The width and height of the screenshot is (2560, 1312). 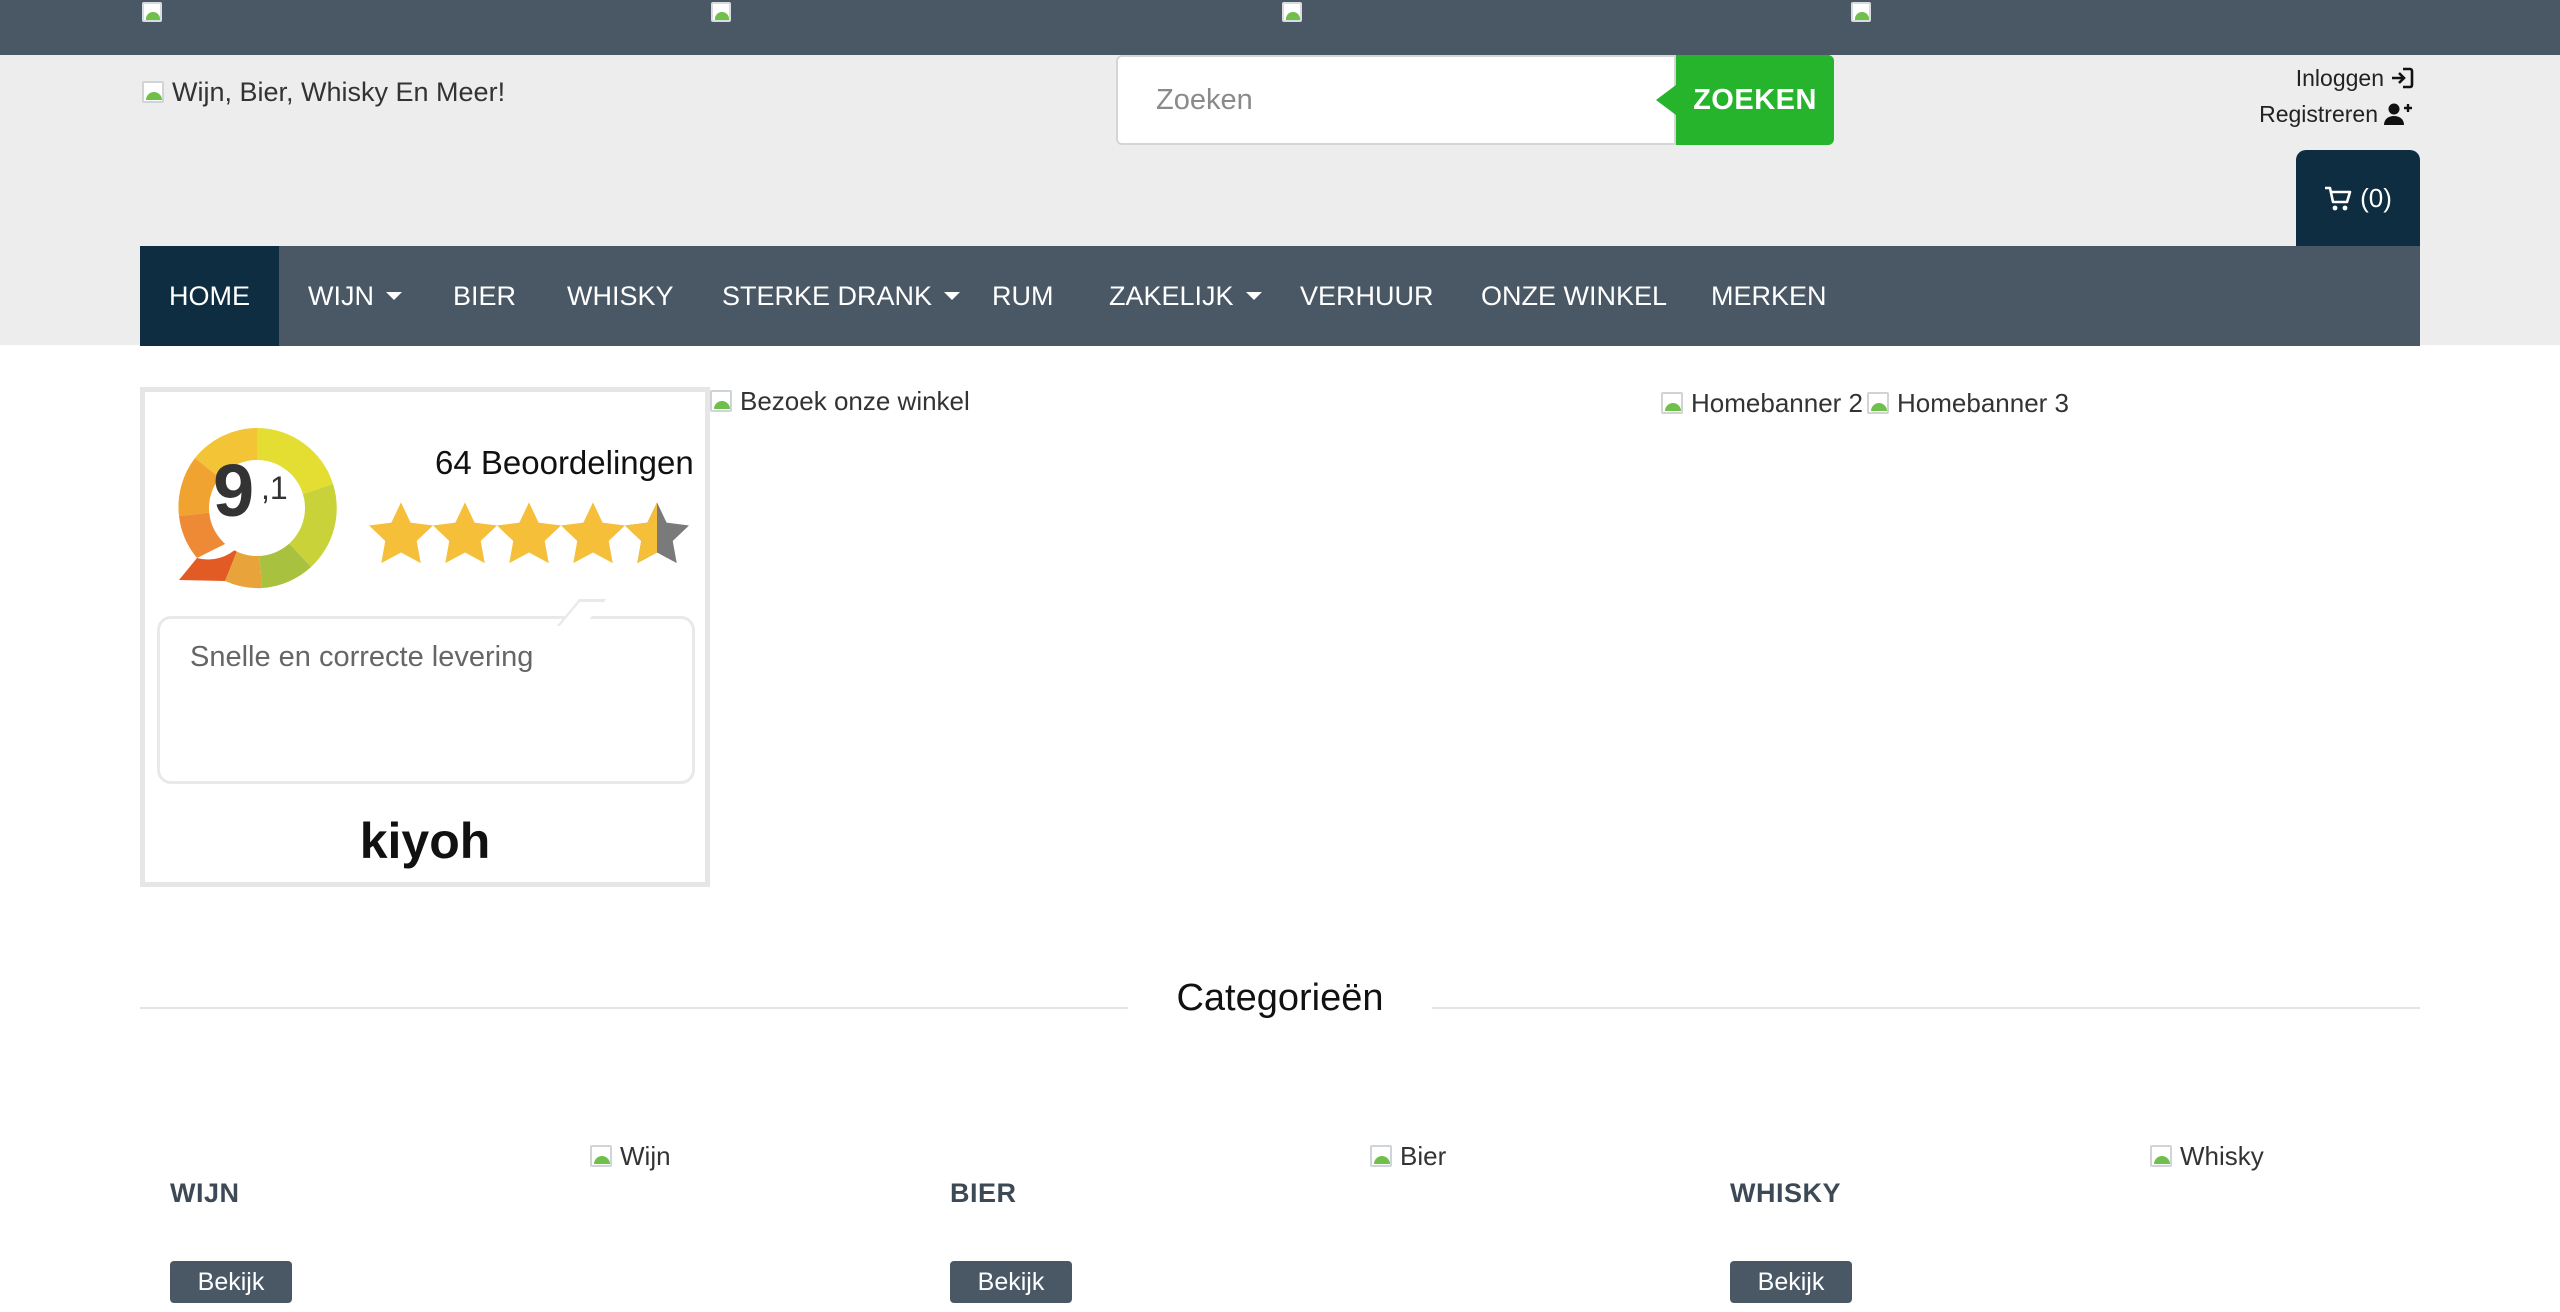 I want to click on top-banner-strip, so click(x=1280, y=27).